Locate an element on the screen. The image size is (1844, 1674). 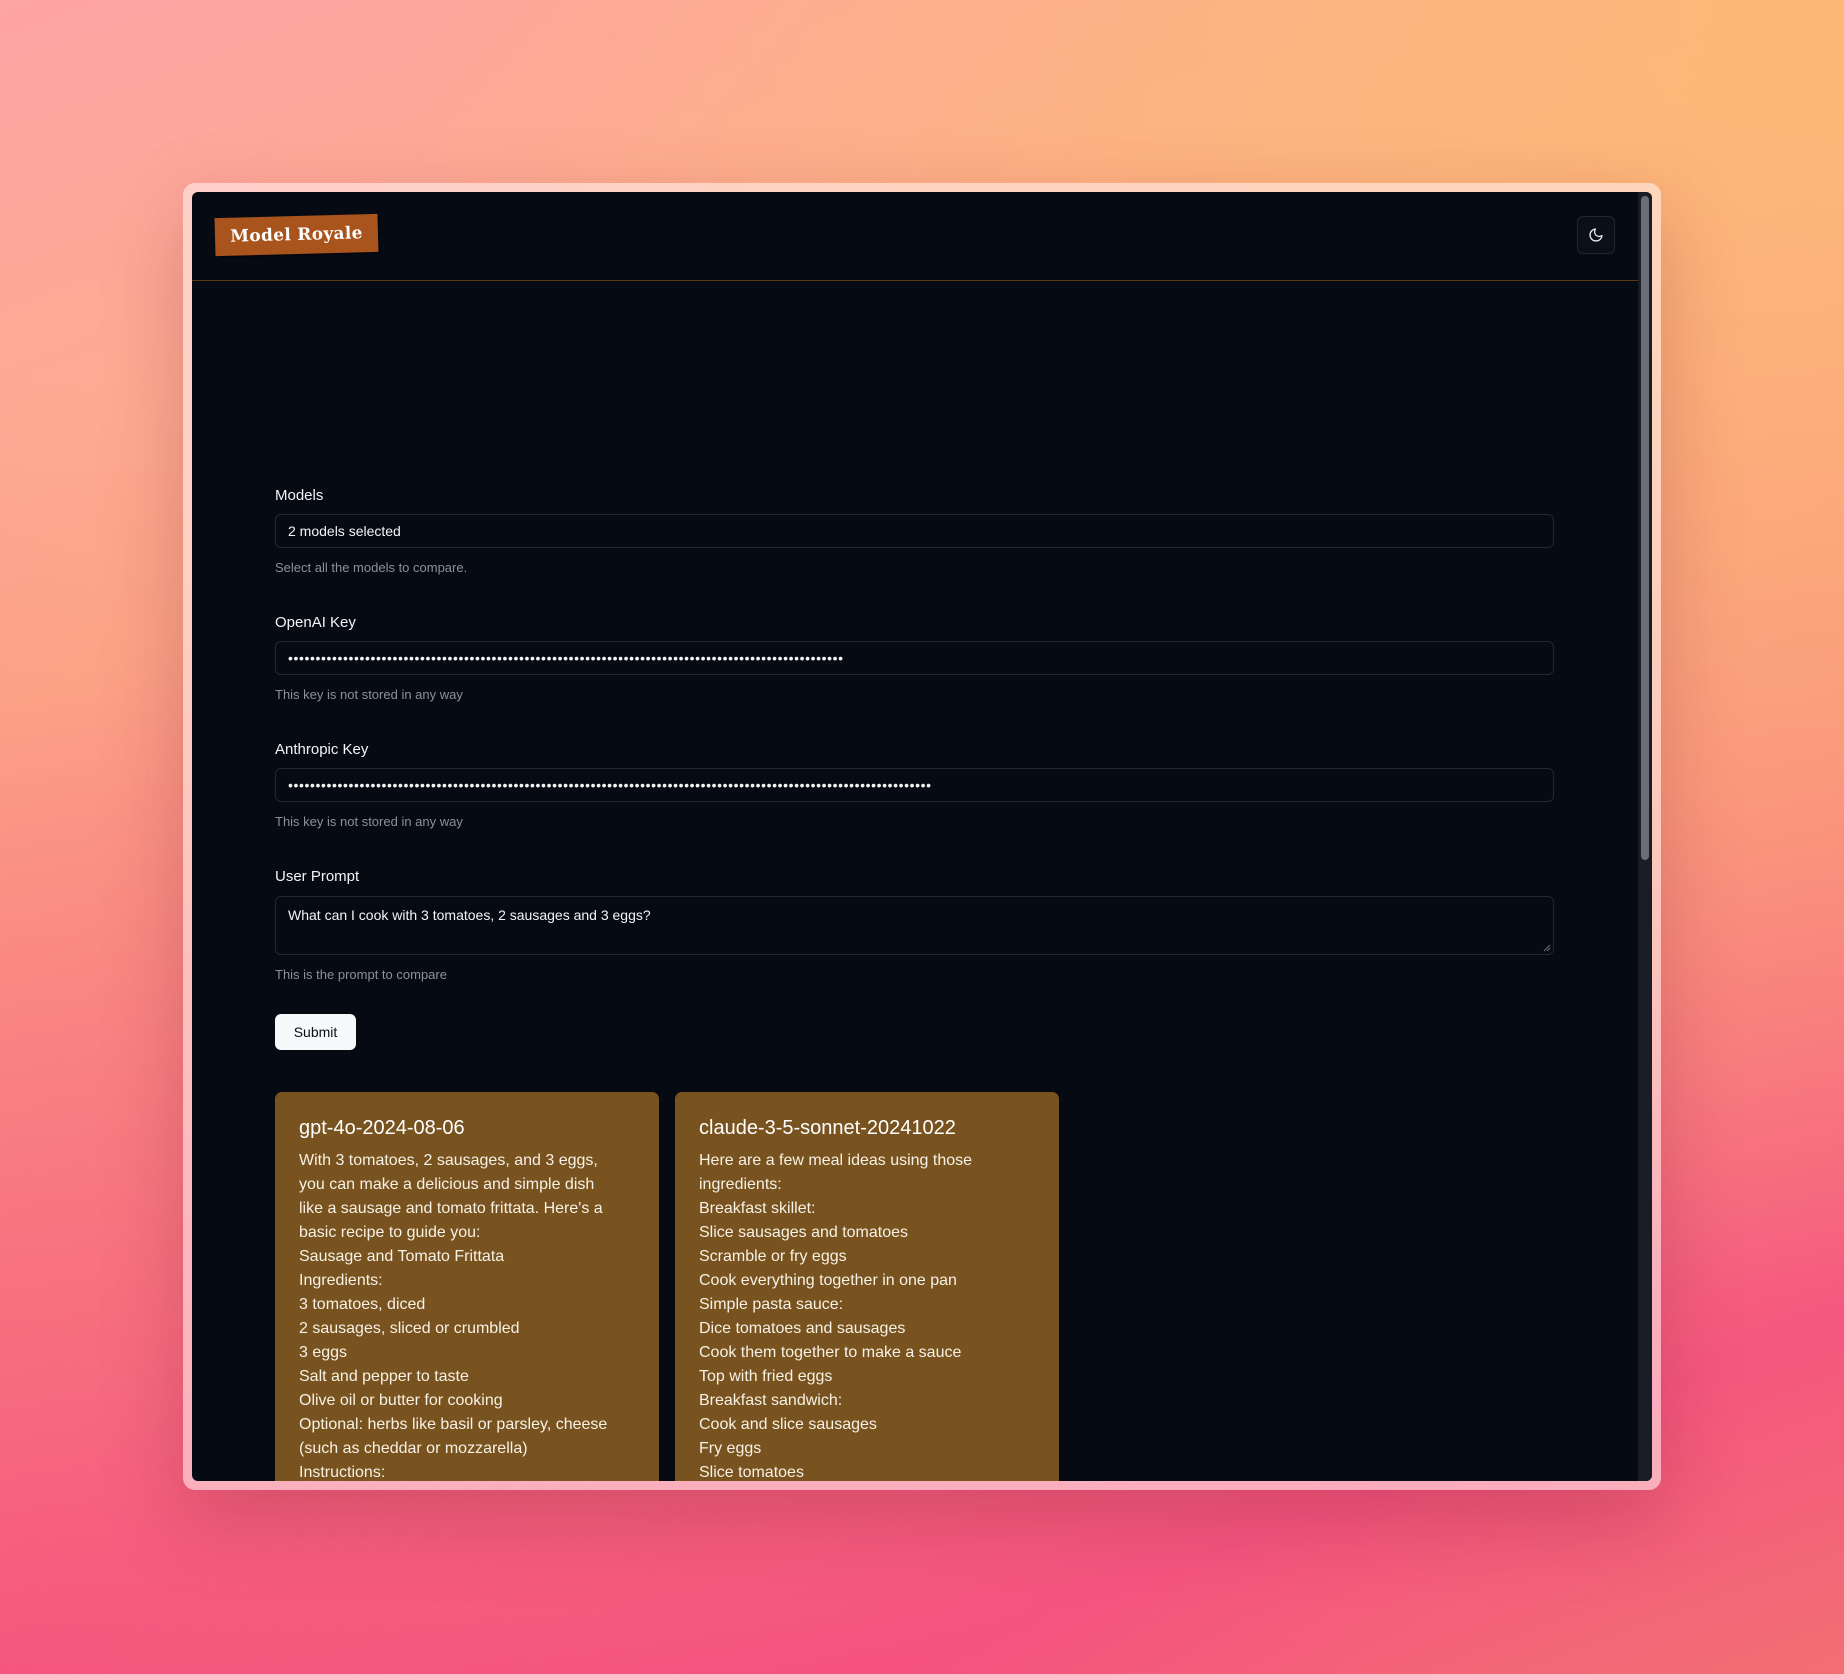
result-line: Cook and slice sausages is located at coordinates (788, 1424).